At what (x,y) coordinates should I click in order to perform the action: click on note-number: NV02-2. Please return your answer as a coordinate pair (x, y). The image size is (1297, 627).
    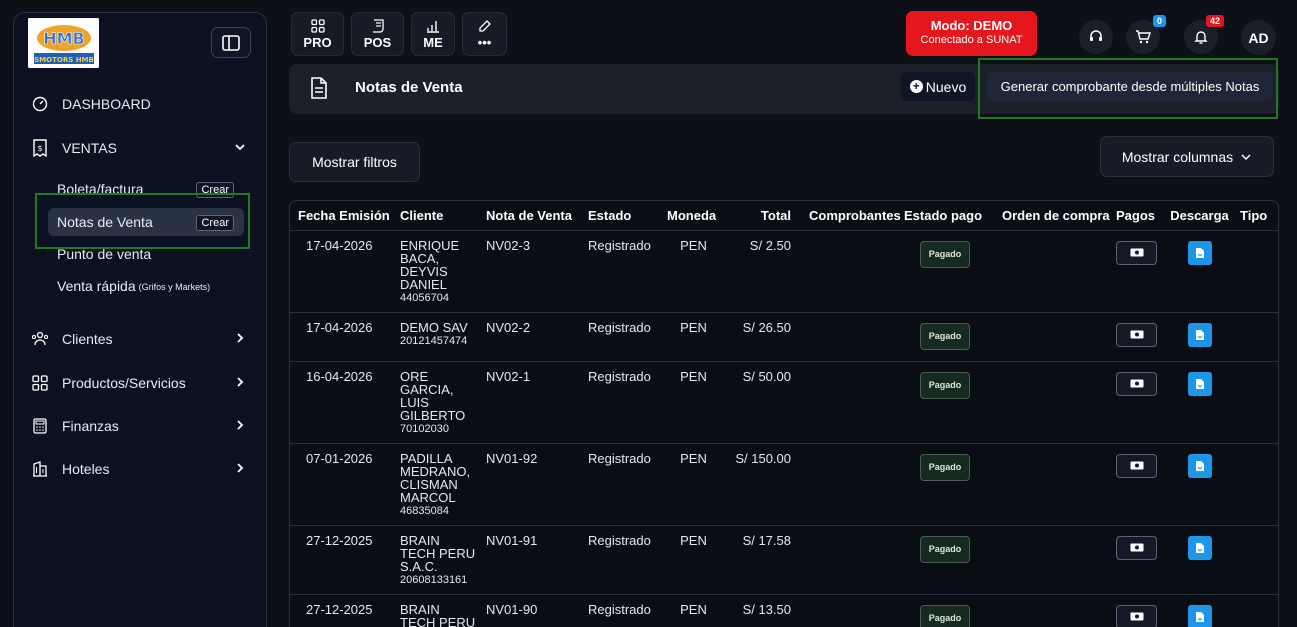
    Looking at the image, I should click on (508, 327).